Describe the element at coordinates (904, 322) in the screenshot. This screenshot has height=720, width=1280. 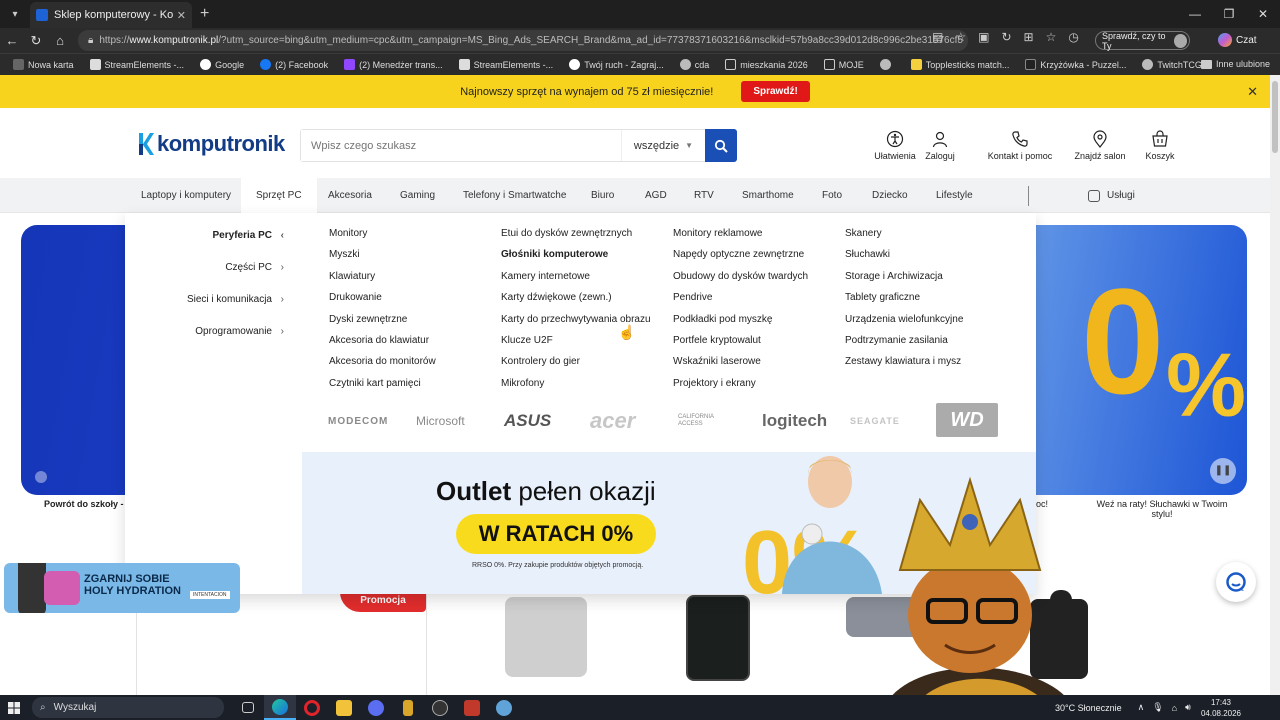
I see `menu-link: Urządzenia wielofunkcyjne` at that location.